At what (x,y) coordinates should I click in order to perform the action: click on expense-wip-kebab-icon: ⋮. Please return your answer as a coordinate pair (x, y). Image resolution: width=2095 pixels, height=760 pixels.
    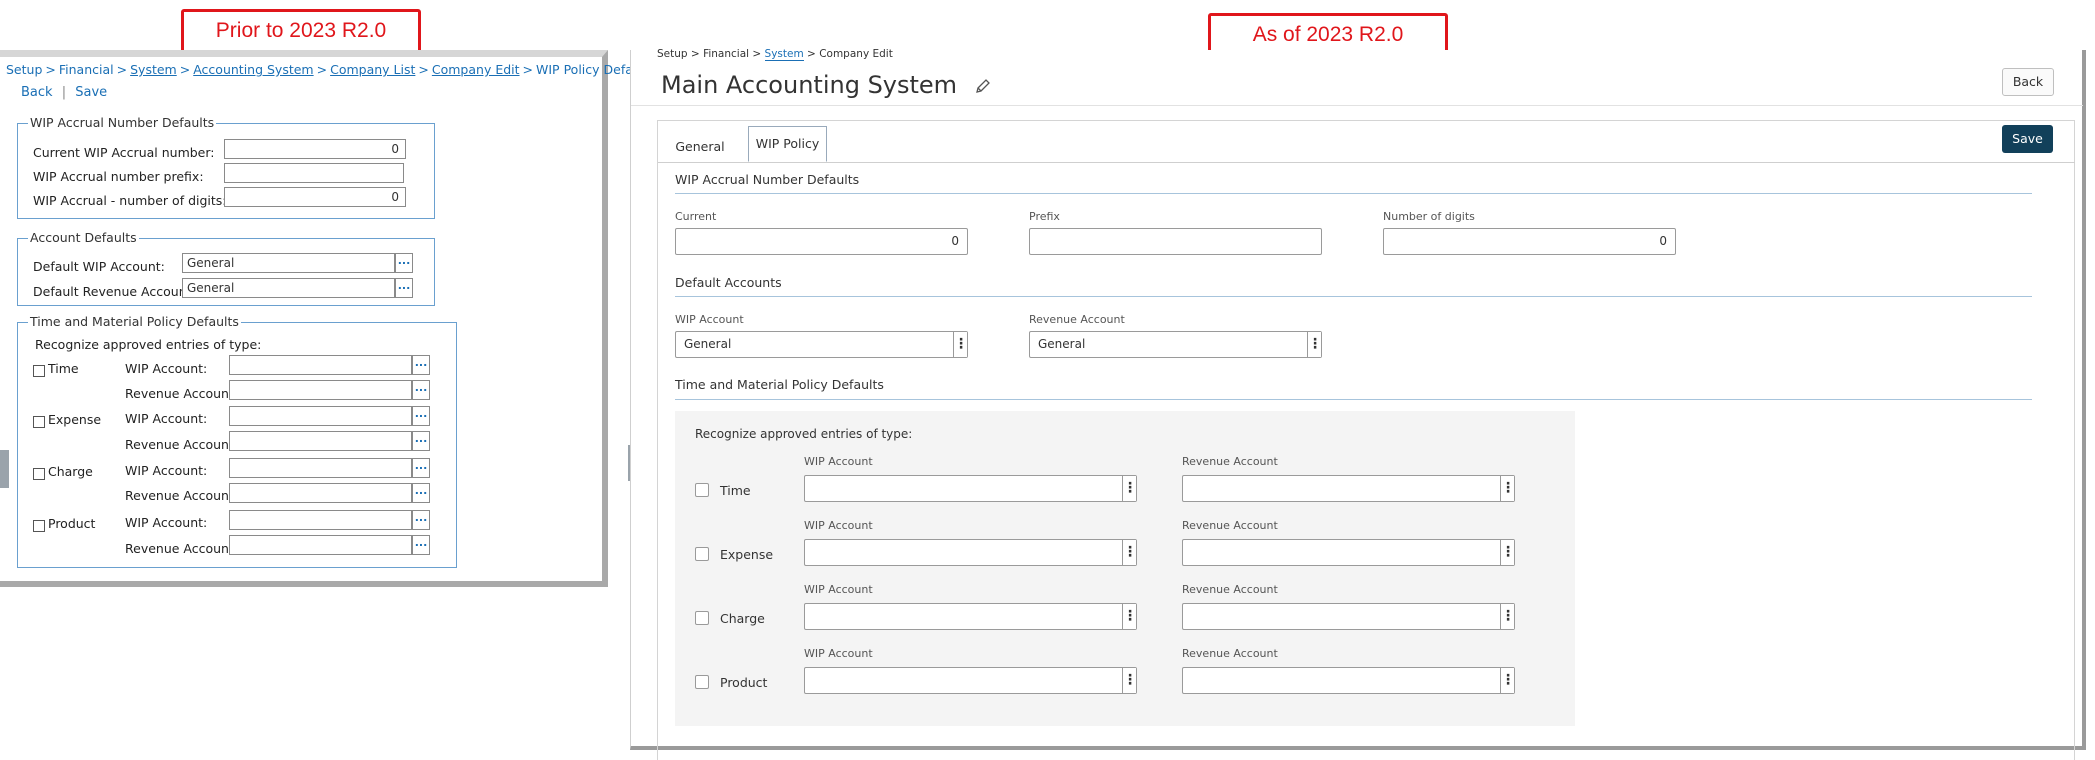
    Looking at the image, I should click on (1129, 552).